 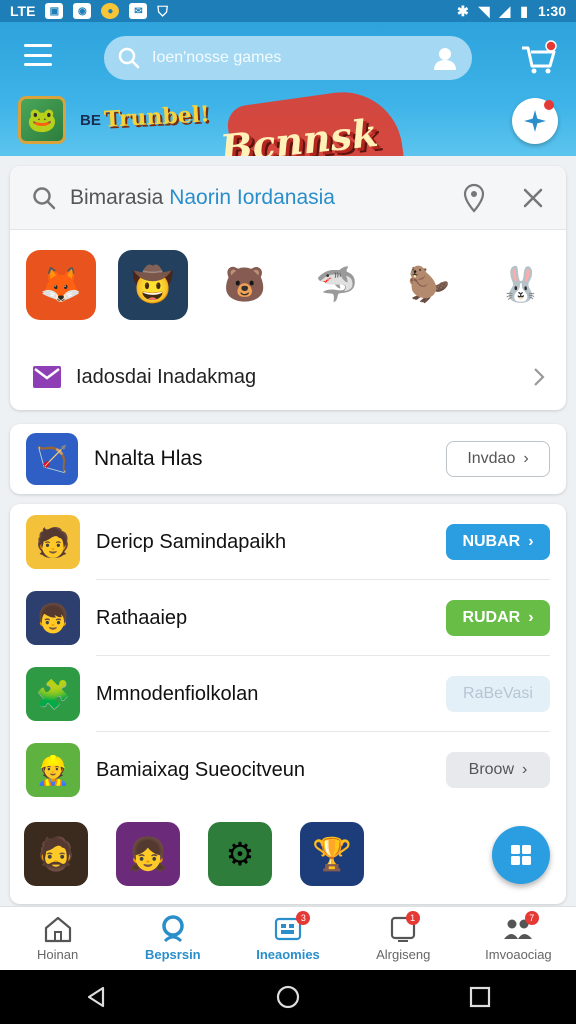 I want to click on mail-icon: ✉, so click(x=138, y=11).